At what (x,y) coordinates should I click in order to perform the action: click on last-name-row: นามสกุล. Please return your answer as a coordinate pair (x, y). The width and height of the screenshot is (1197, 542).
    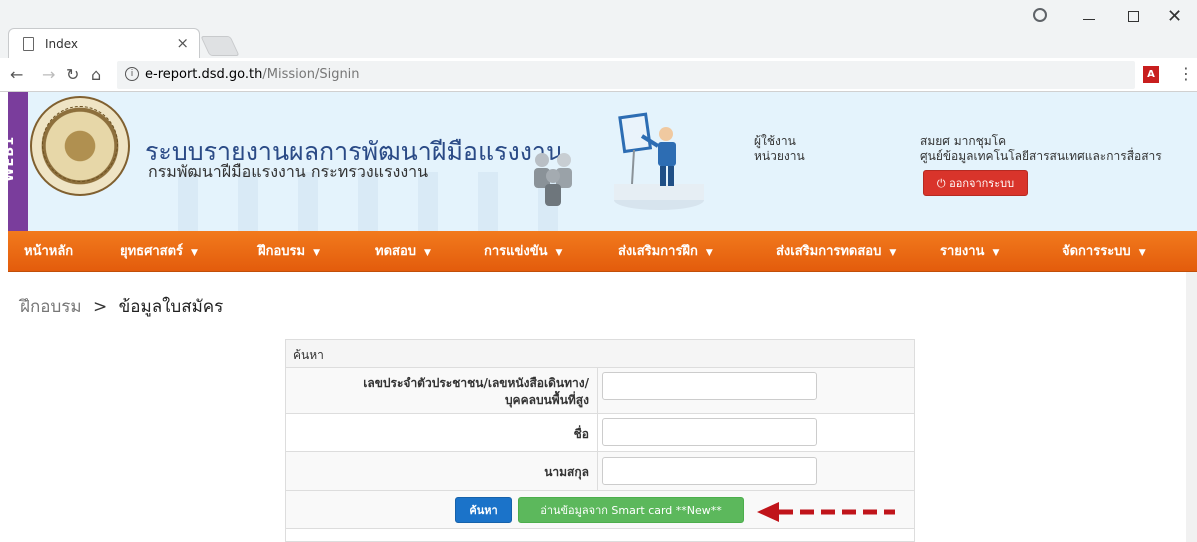
    Looking at the image, I should click on (600, 471).